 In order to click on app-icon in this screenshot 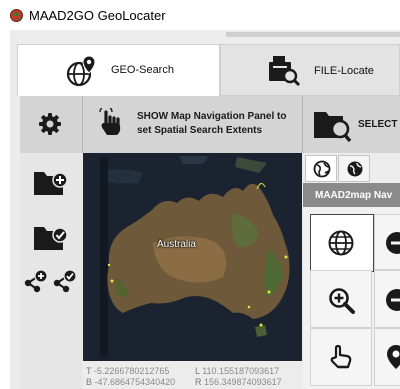, I will do `click(16, 15)`.